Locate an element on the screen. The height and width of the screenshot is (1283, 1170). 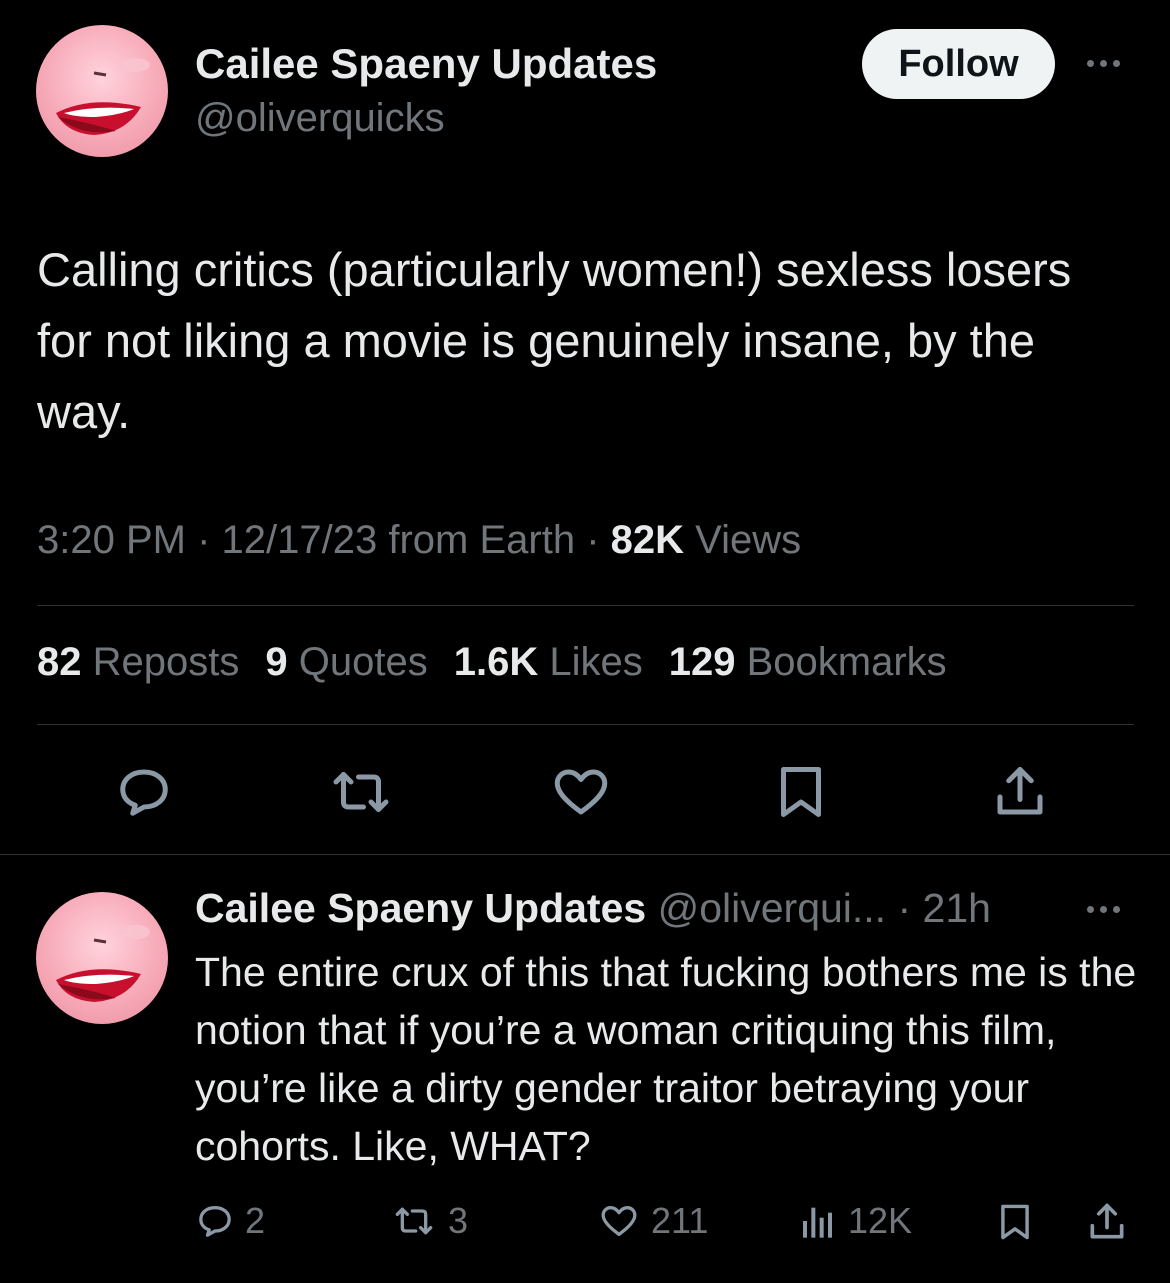
more-options-icon is located at coordinates (1103, 63).